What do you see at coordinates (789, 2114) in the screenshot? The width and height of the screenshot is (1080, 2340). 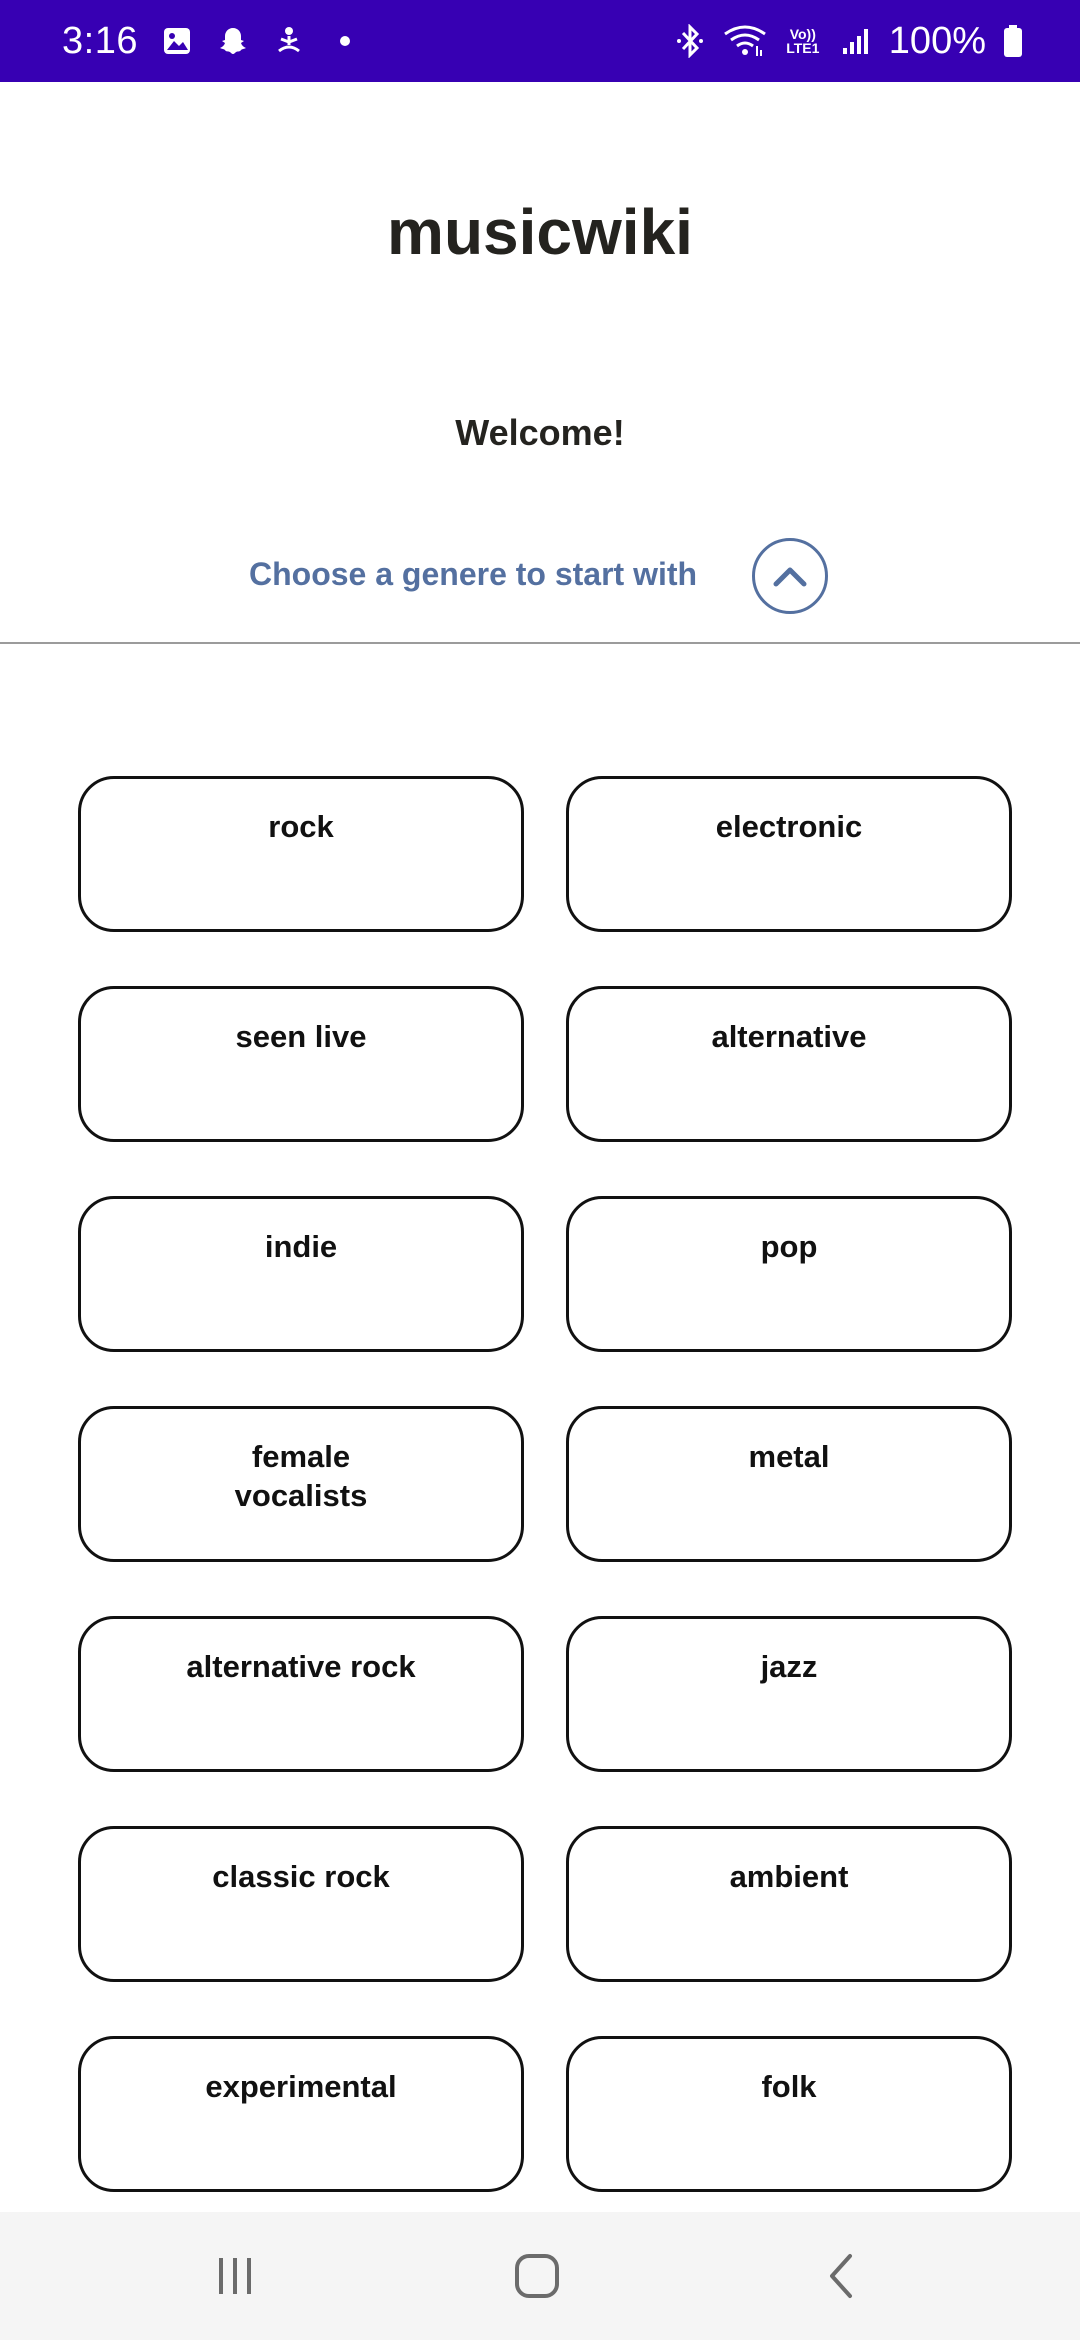 I see `genre-card-folk: folk` at bounding box center [789, 2114].